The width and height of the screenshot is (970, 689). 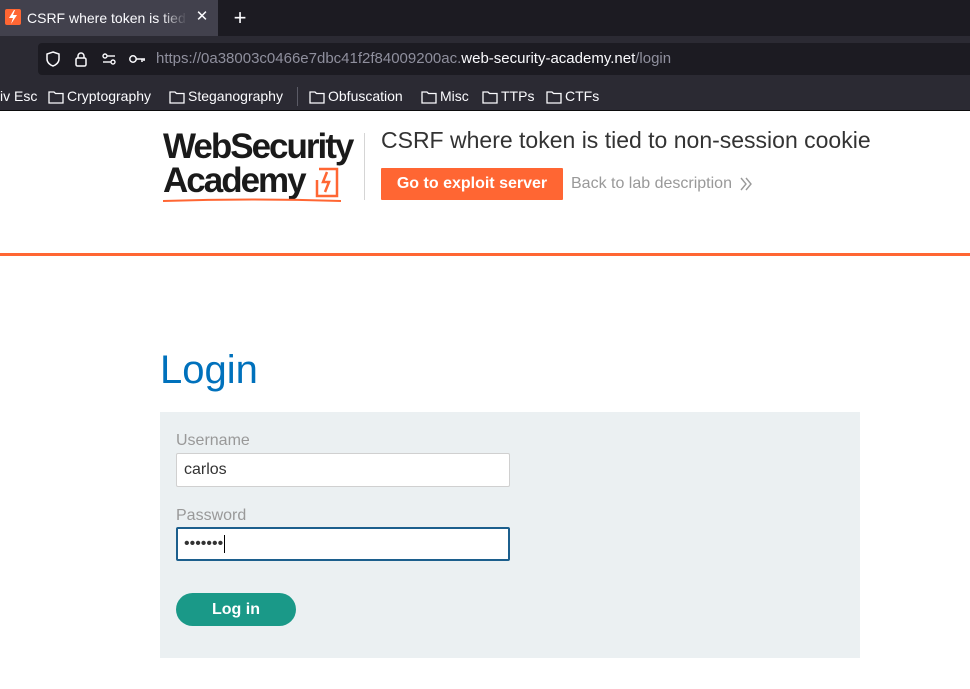 I want to click on header-divider, so click(x=364, y=166).